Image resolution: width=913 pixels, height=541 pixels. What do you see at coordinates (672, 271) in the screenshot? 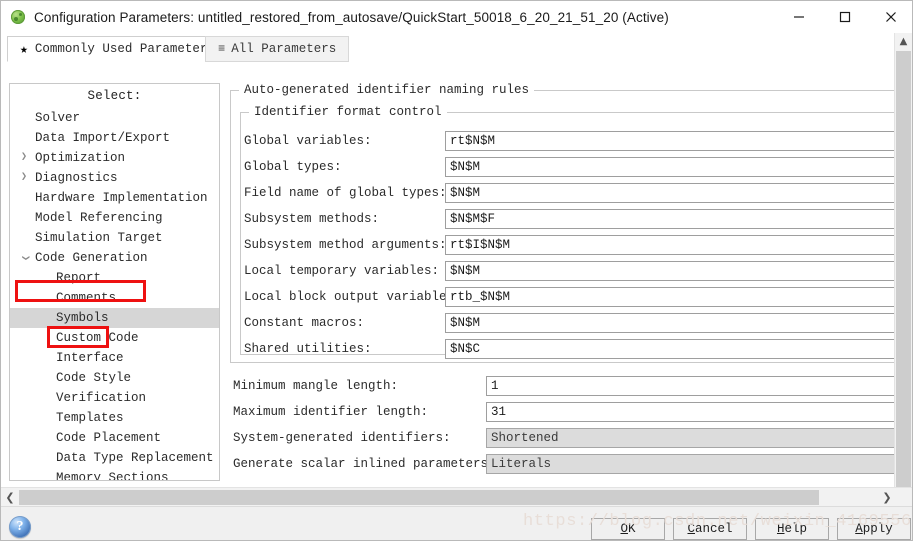
I see `input-local-temporary-variables: $N$M` at bounding box center [672, 271].